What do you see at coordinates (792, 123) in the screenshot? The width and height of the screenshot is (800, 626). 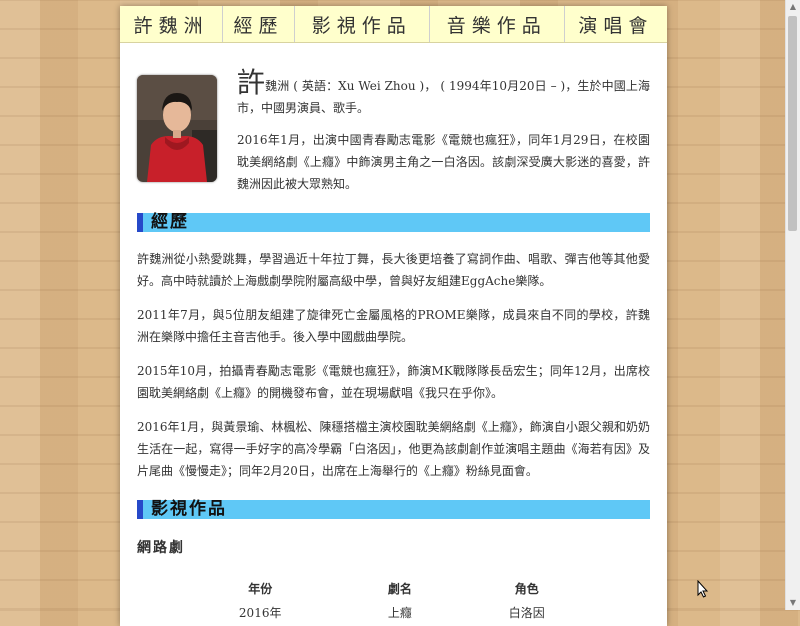 I see `scrollbar-thumb` at bounding box center [792, 123].